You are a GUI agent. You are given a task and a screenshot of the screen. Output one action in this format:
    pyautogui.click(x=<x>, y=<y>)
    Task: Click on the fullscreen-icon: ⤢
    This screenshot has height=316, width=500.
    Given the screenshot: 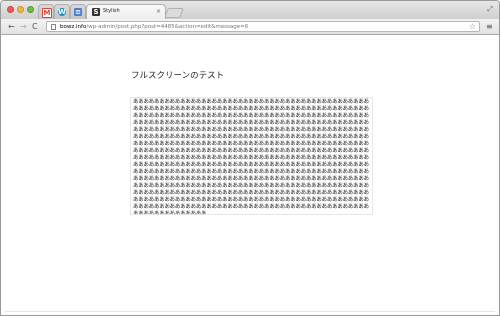 What is the action you would take?
    pyautogui.click(x=490, y=9)
    